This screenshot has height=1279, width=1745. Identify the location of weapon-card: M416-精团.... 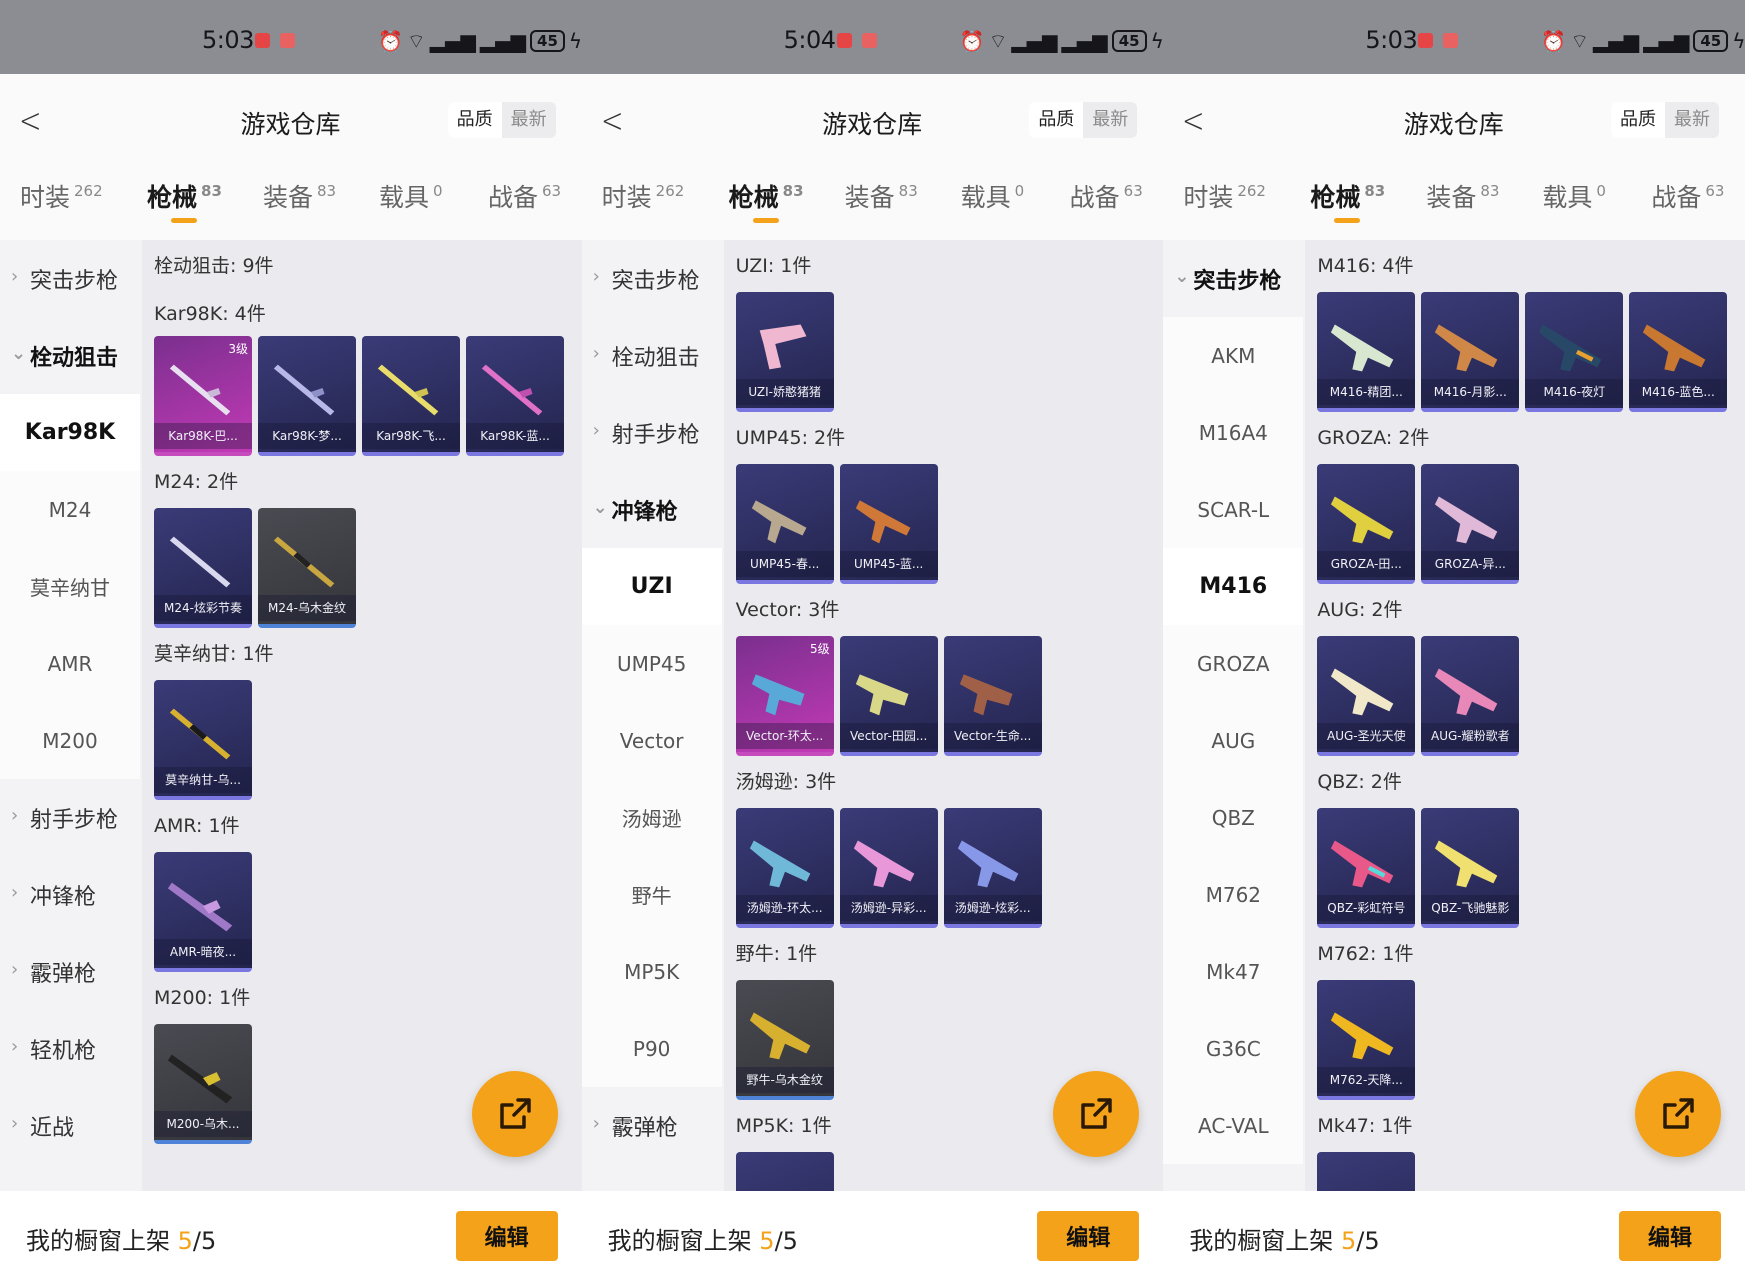
(1366, 352).